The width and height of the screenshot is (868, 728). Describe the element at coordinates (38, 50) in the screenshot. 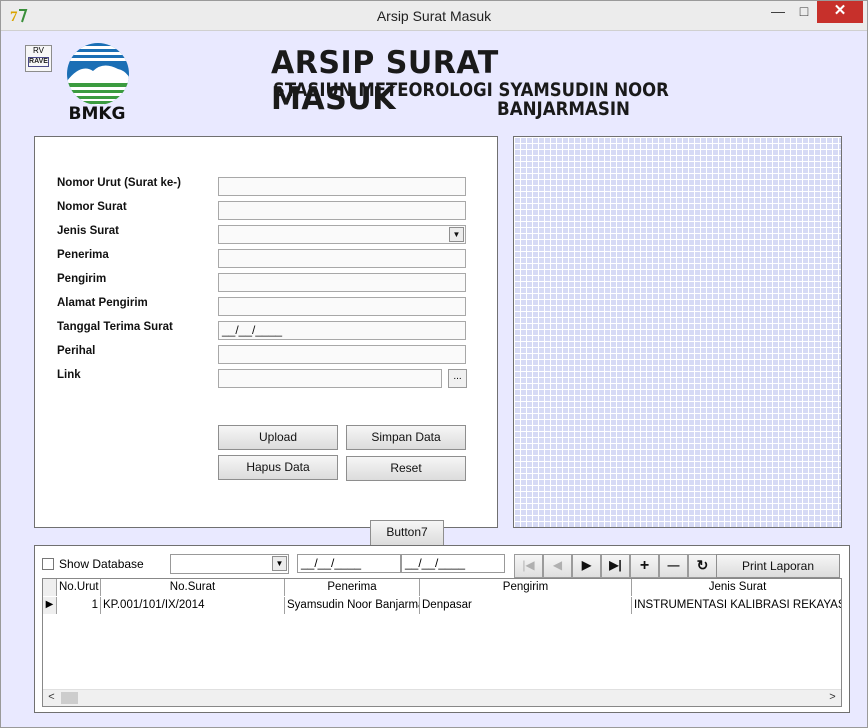

I see `rave-icon-top: RV` at that location.